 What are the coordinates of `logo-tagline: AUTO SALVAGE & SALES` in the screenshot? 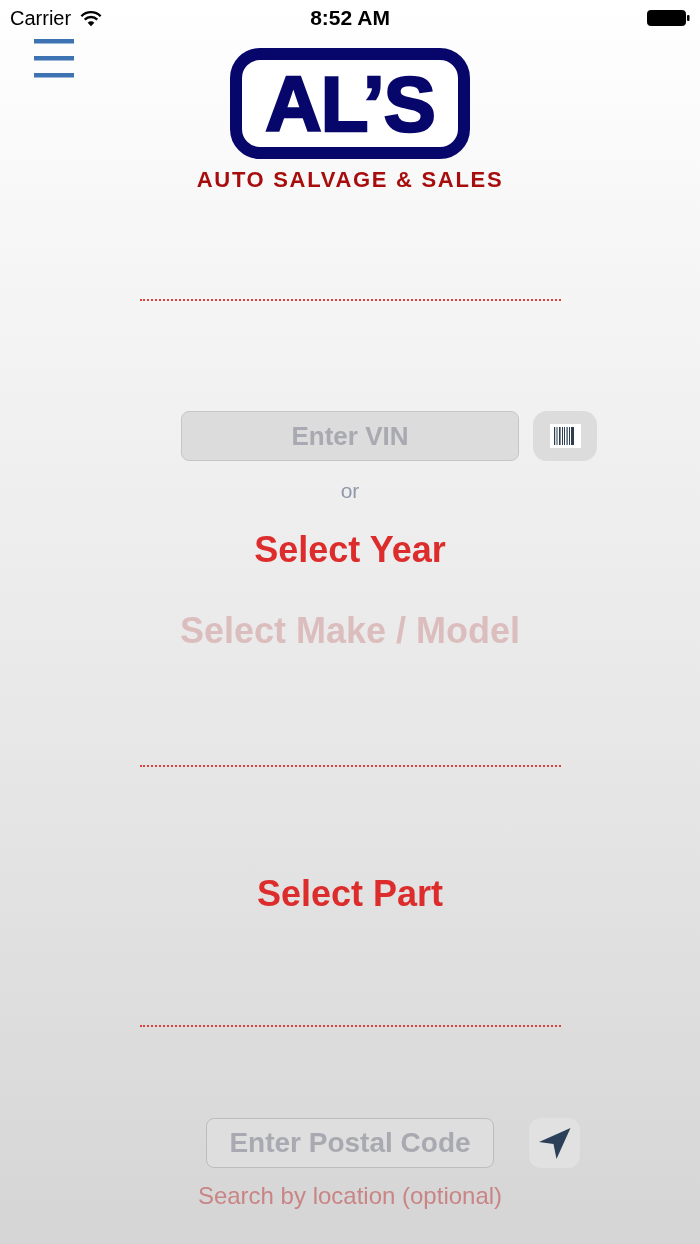 It's located at (350, 180).